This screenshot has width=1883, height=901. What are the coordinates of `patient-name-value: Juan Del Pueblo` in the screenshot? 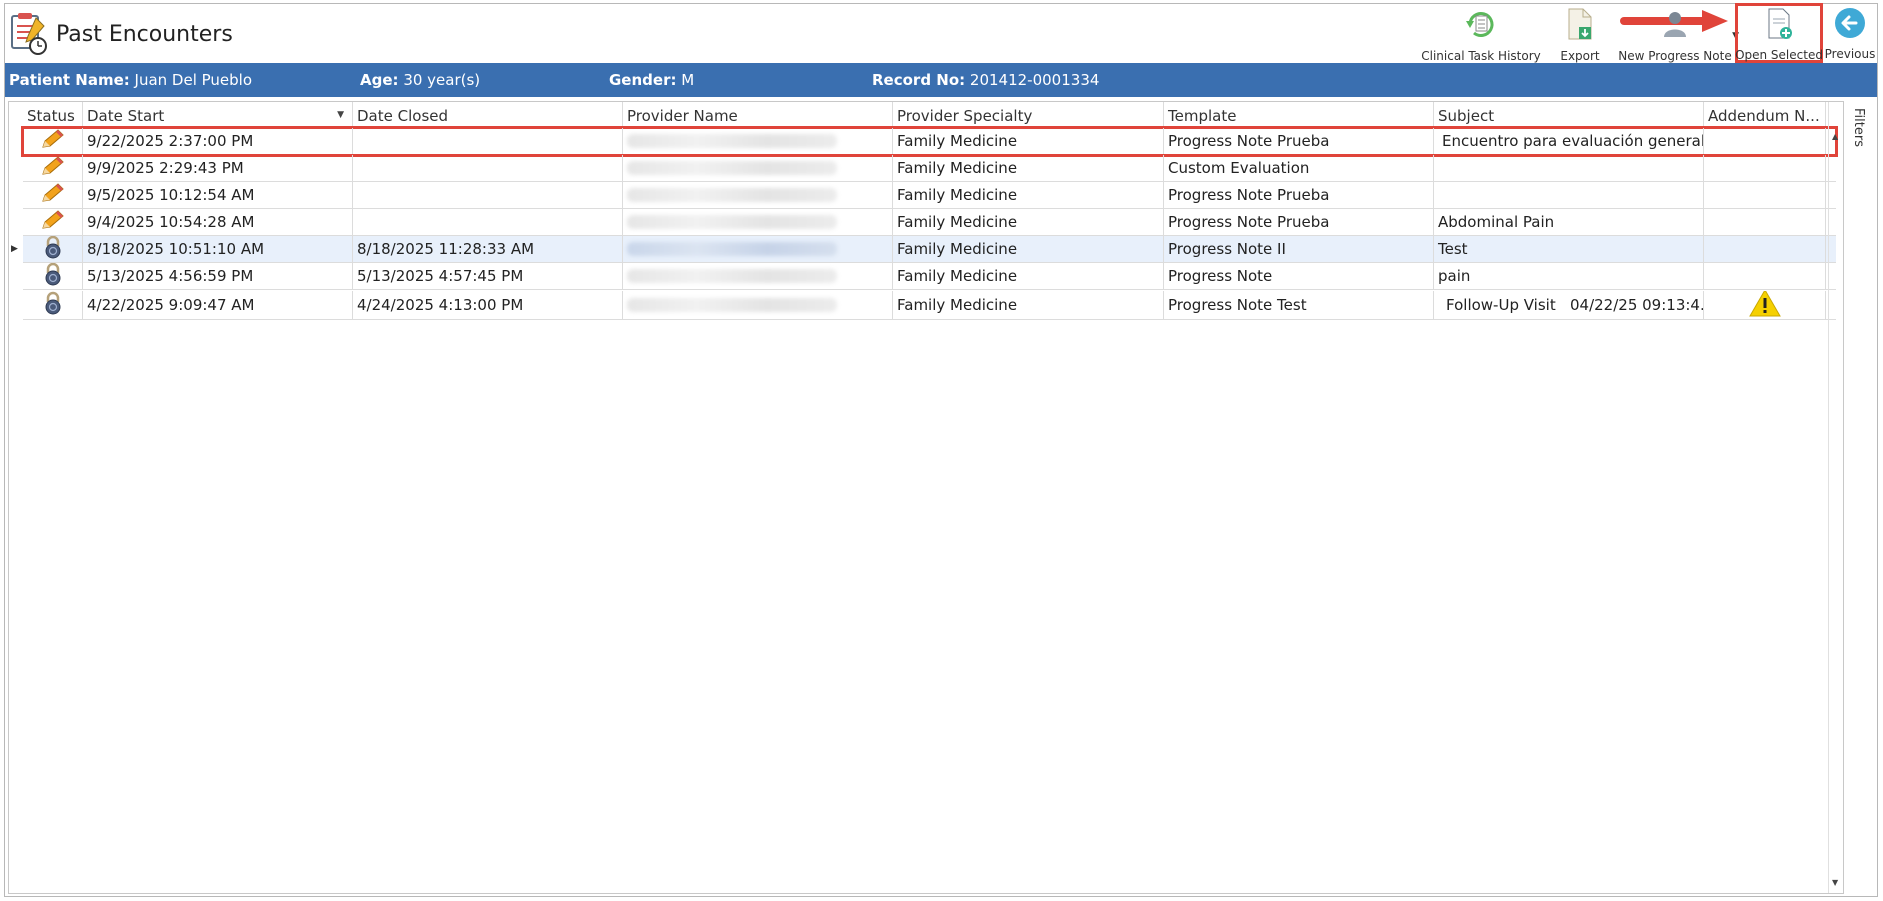 It's located at (193, 80).